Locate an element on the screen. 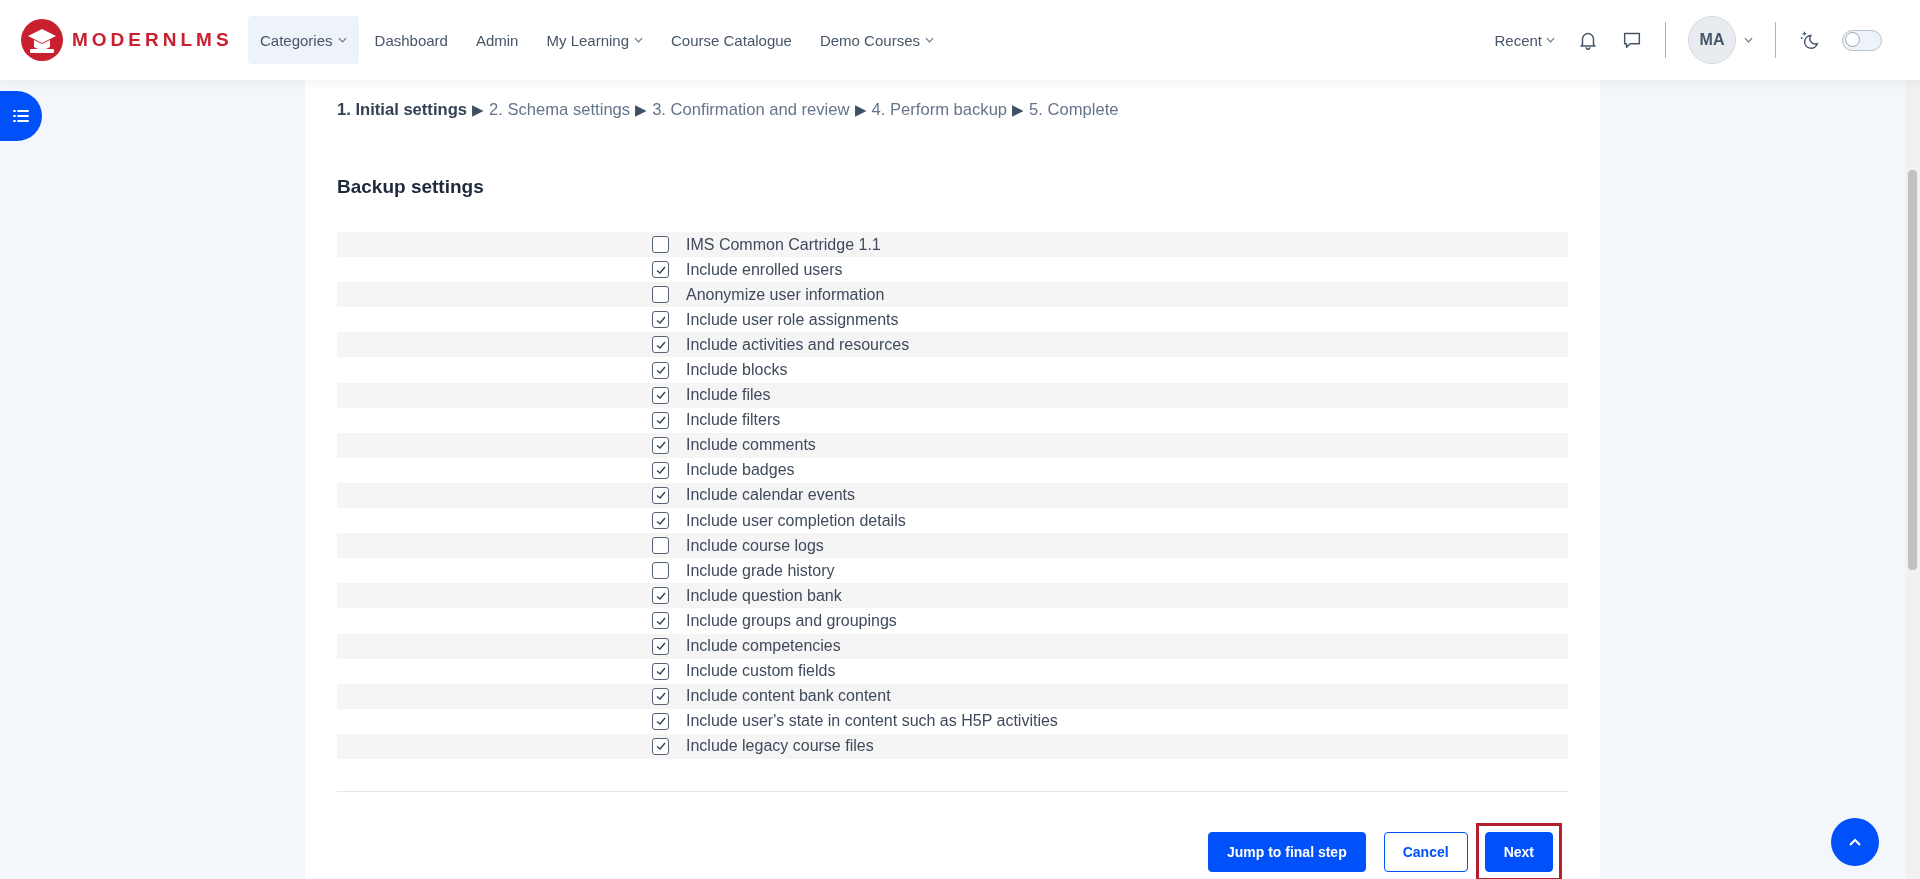 Image resolution: width=1920 pixels, height=879 pixels. checkbox-label: Include question bank is located at coordinates (764, 595).